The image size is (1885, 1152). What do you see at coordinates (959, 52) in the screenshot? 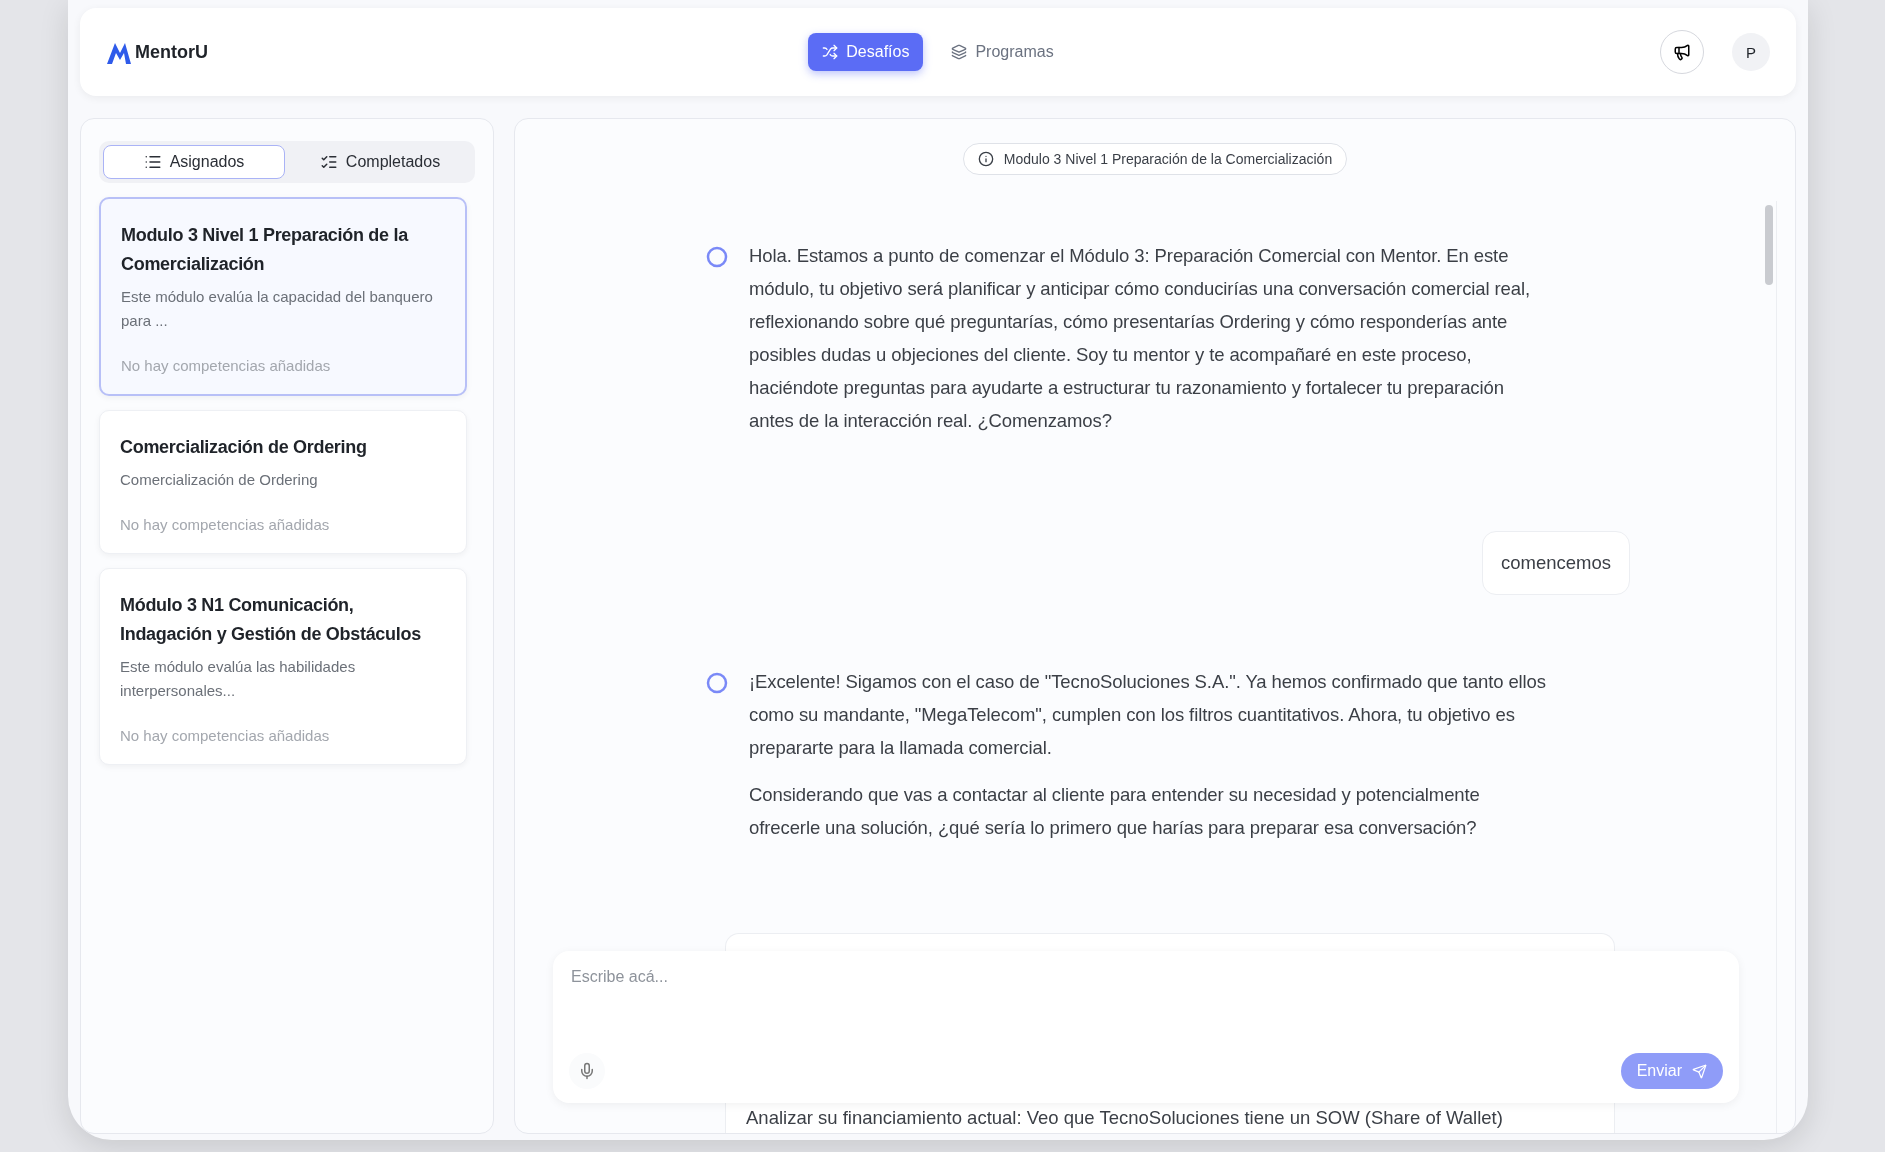
I see `layers-icon` at bounding box center [959, 52].